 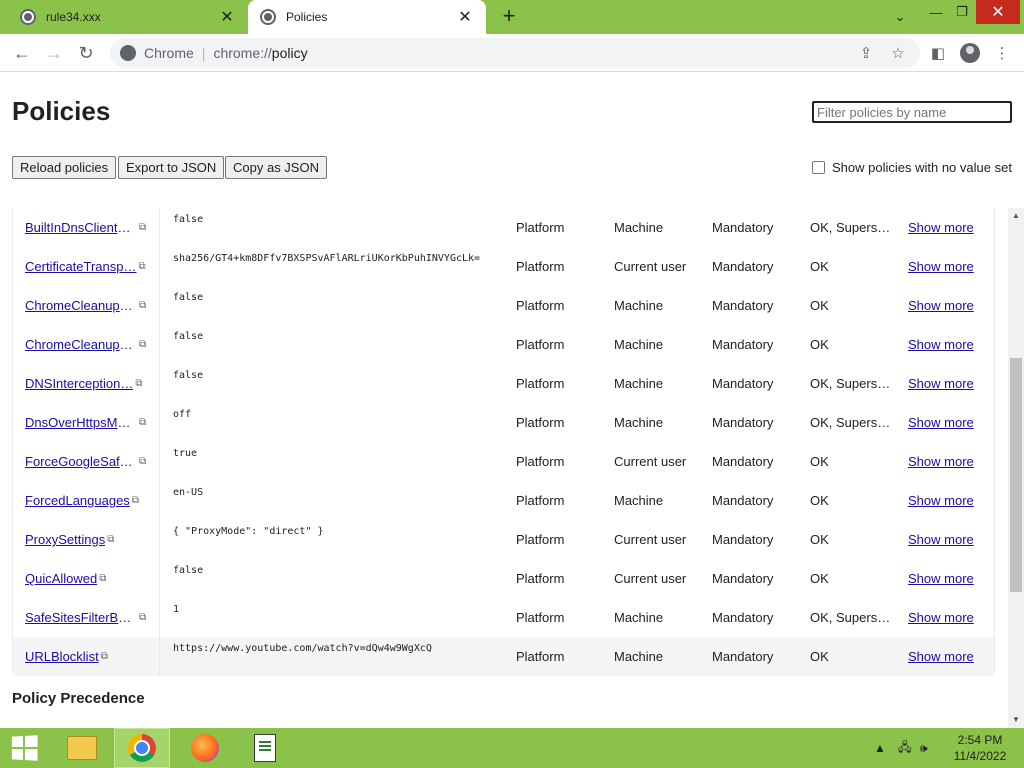 I want to click on reload-policies-button: Reload policies, so click(x=64, y=167).